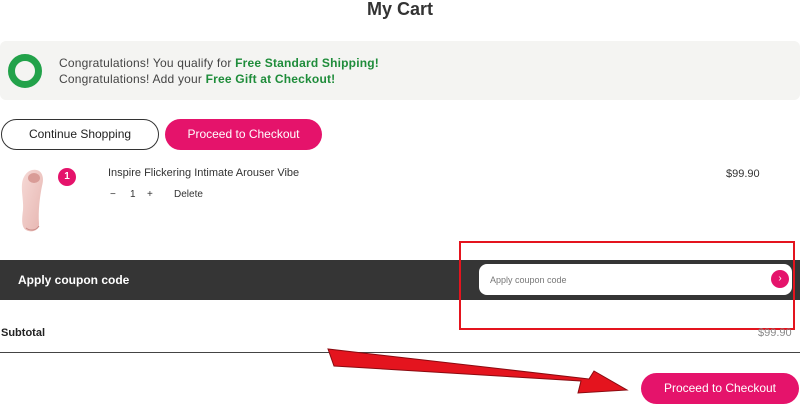 This screenshot has height=405, width=800. I want to click on shipping-message-text: Congratulations! You qualify for, so click(147, 63).